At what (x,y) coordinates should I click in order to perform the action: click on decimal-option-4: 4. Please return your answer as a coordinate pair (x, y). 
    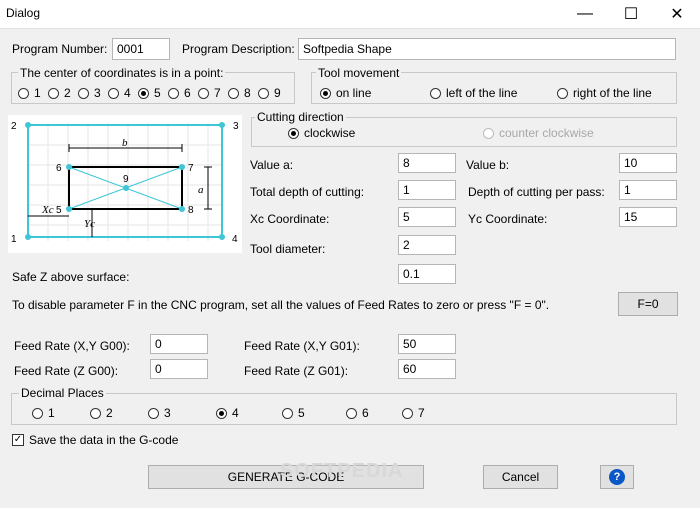
    Looking at the image, I should click on (227, 413).